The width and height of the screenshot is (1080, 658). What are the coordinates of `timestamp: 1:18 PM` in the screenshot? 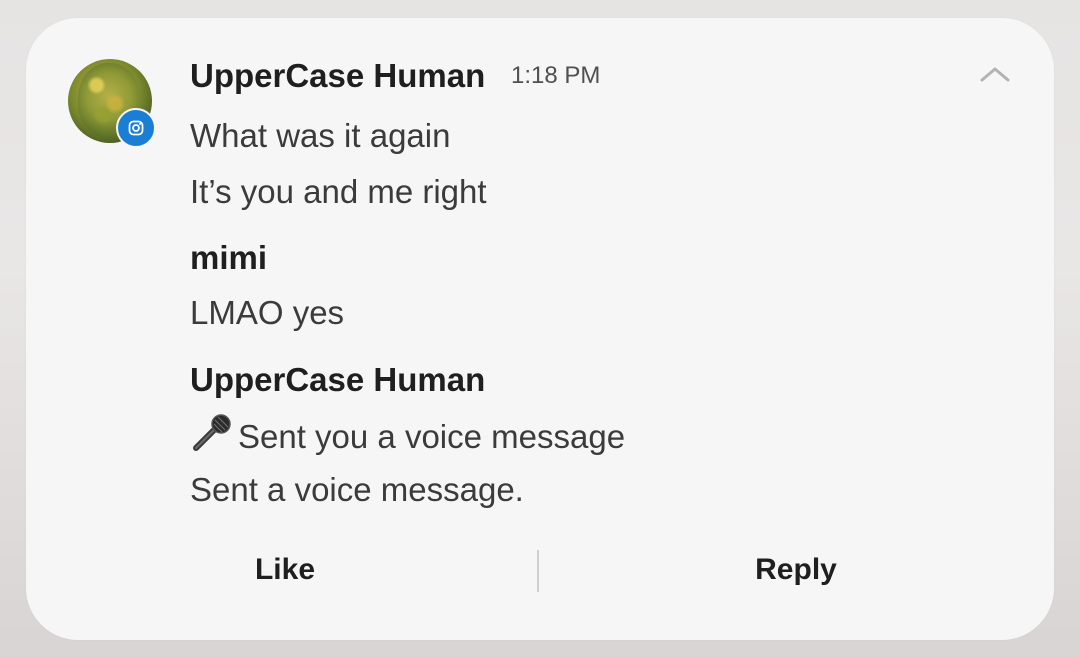 It's located at (556, 75).